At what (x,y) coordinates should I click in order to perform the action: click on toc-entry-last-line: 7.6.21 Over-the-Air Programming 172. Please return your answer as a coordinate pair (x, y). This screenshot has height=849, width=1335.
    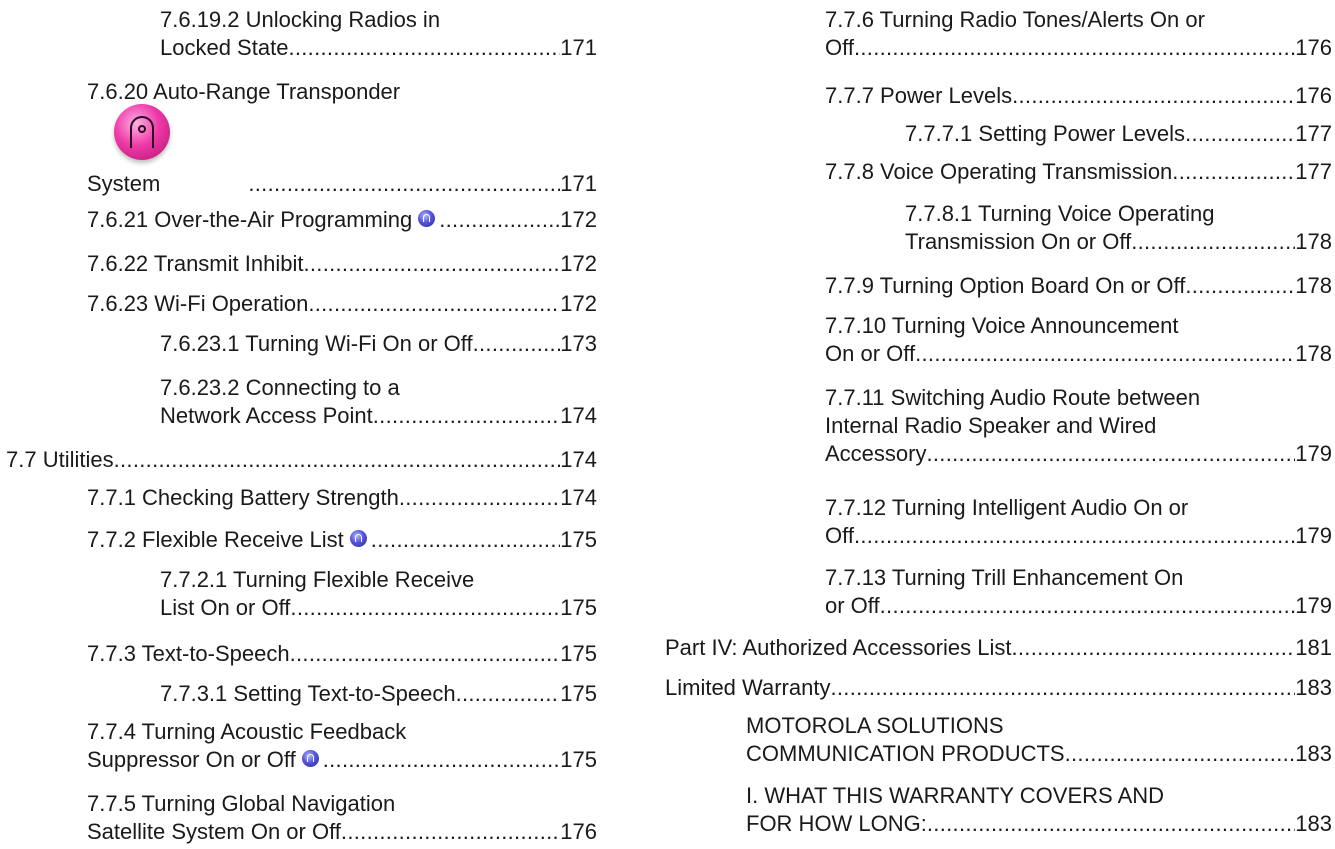
    Looking at the image, I should click on (342, 220).